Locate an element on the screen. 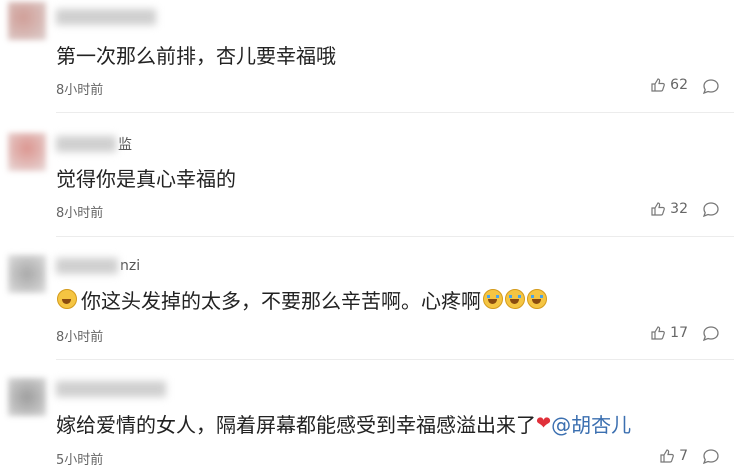  mention-link: @胡杏儿 is located at coordinates (591, 423).